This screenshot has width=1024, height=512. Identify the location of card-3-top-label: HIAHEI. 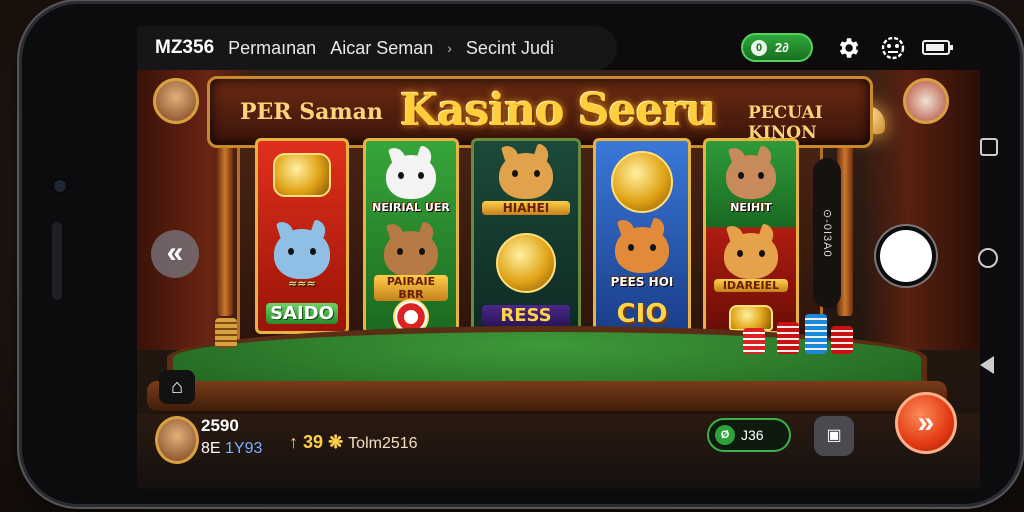
(526, 208).